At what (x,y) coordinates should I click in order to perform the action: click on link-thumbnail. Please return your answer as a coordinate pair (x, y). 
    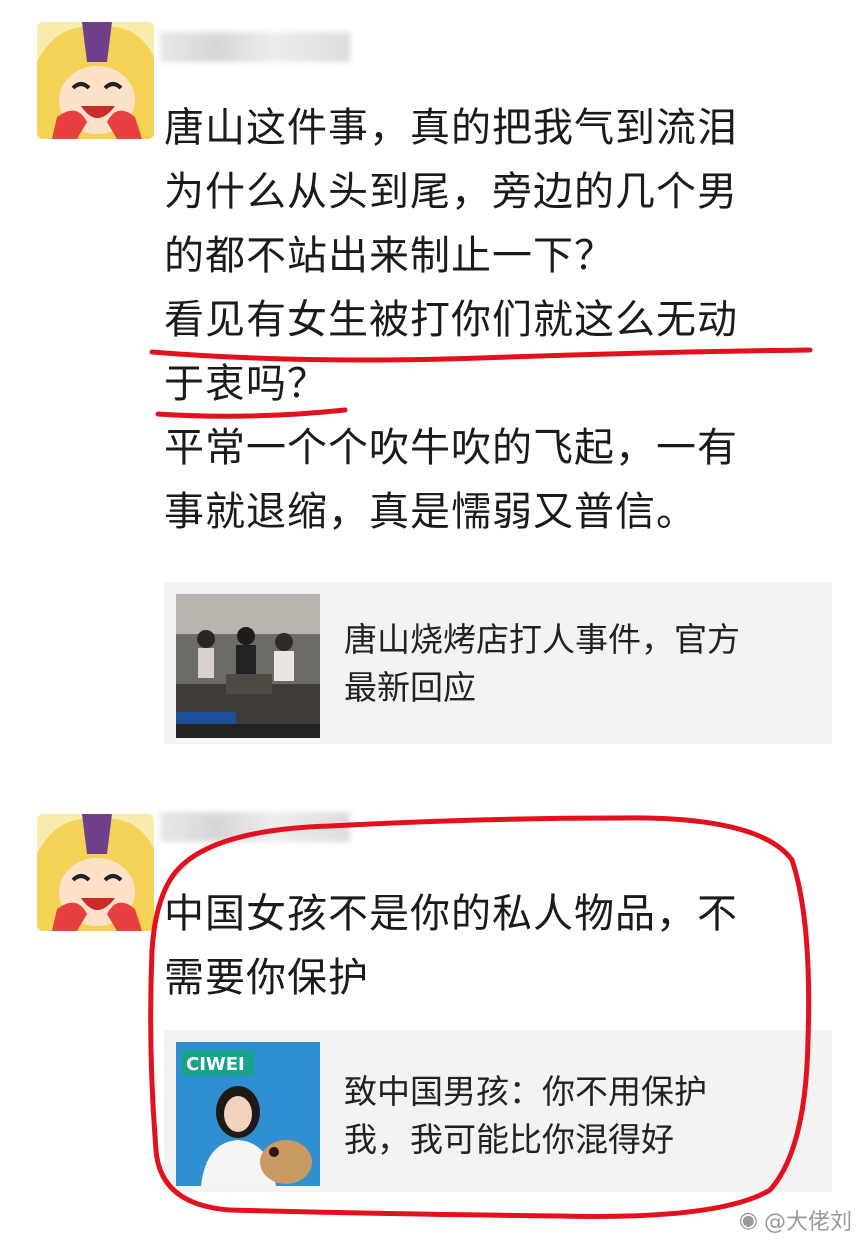
    Looking at the image, I should click on (248, 666).